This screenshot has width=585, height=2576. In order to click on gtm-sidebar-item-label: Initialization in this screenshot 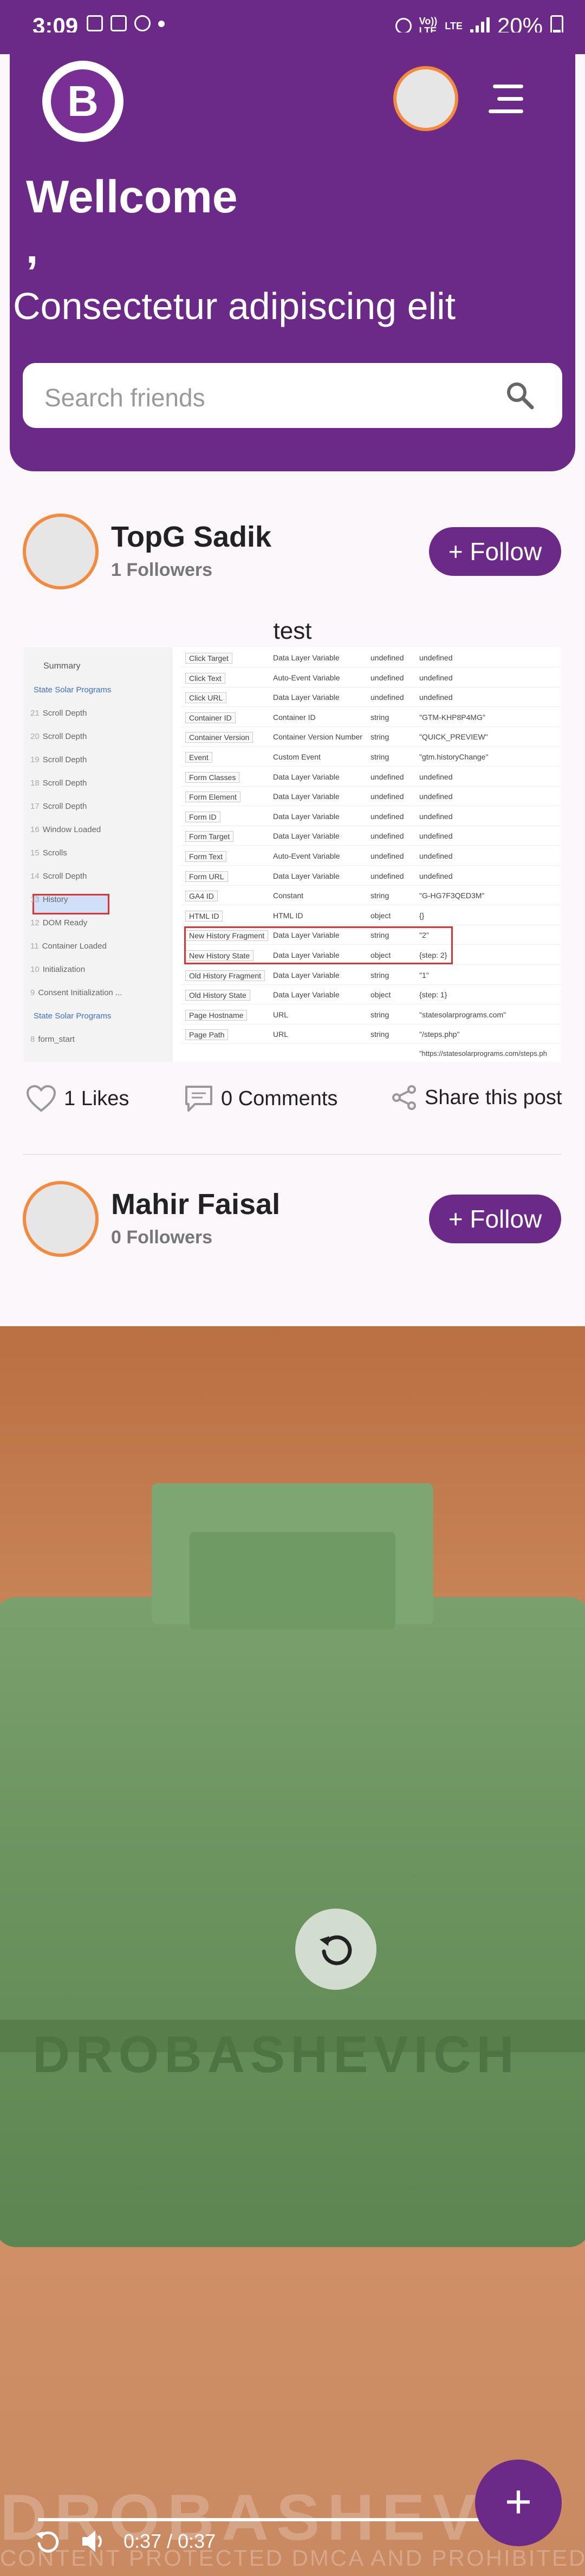, I will do `click(64, 969)`.